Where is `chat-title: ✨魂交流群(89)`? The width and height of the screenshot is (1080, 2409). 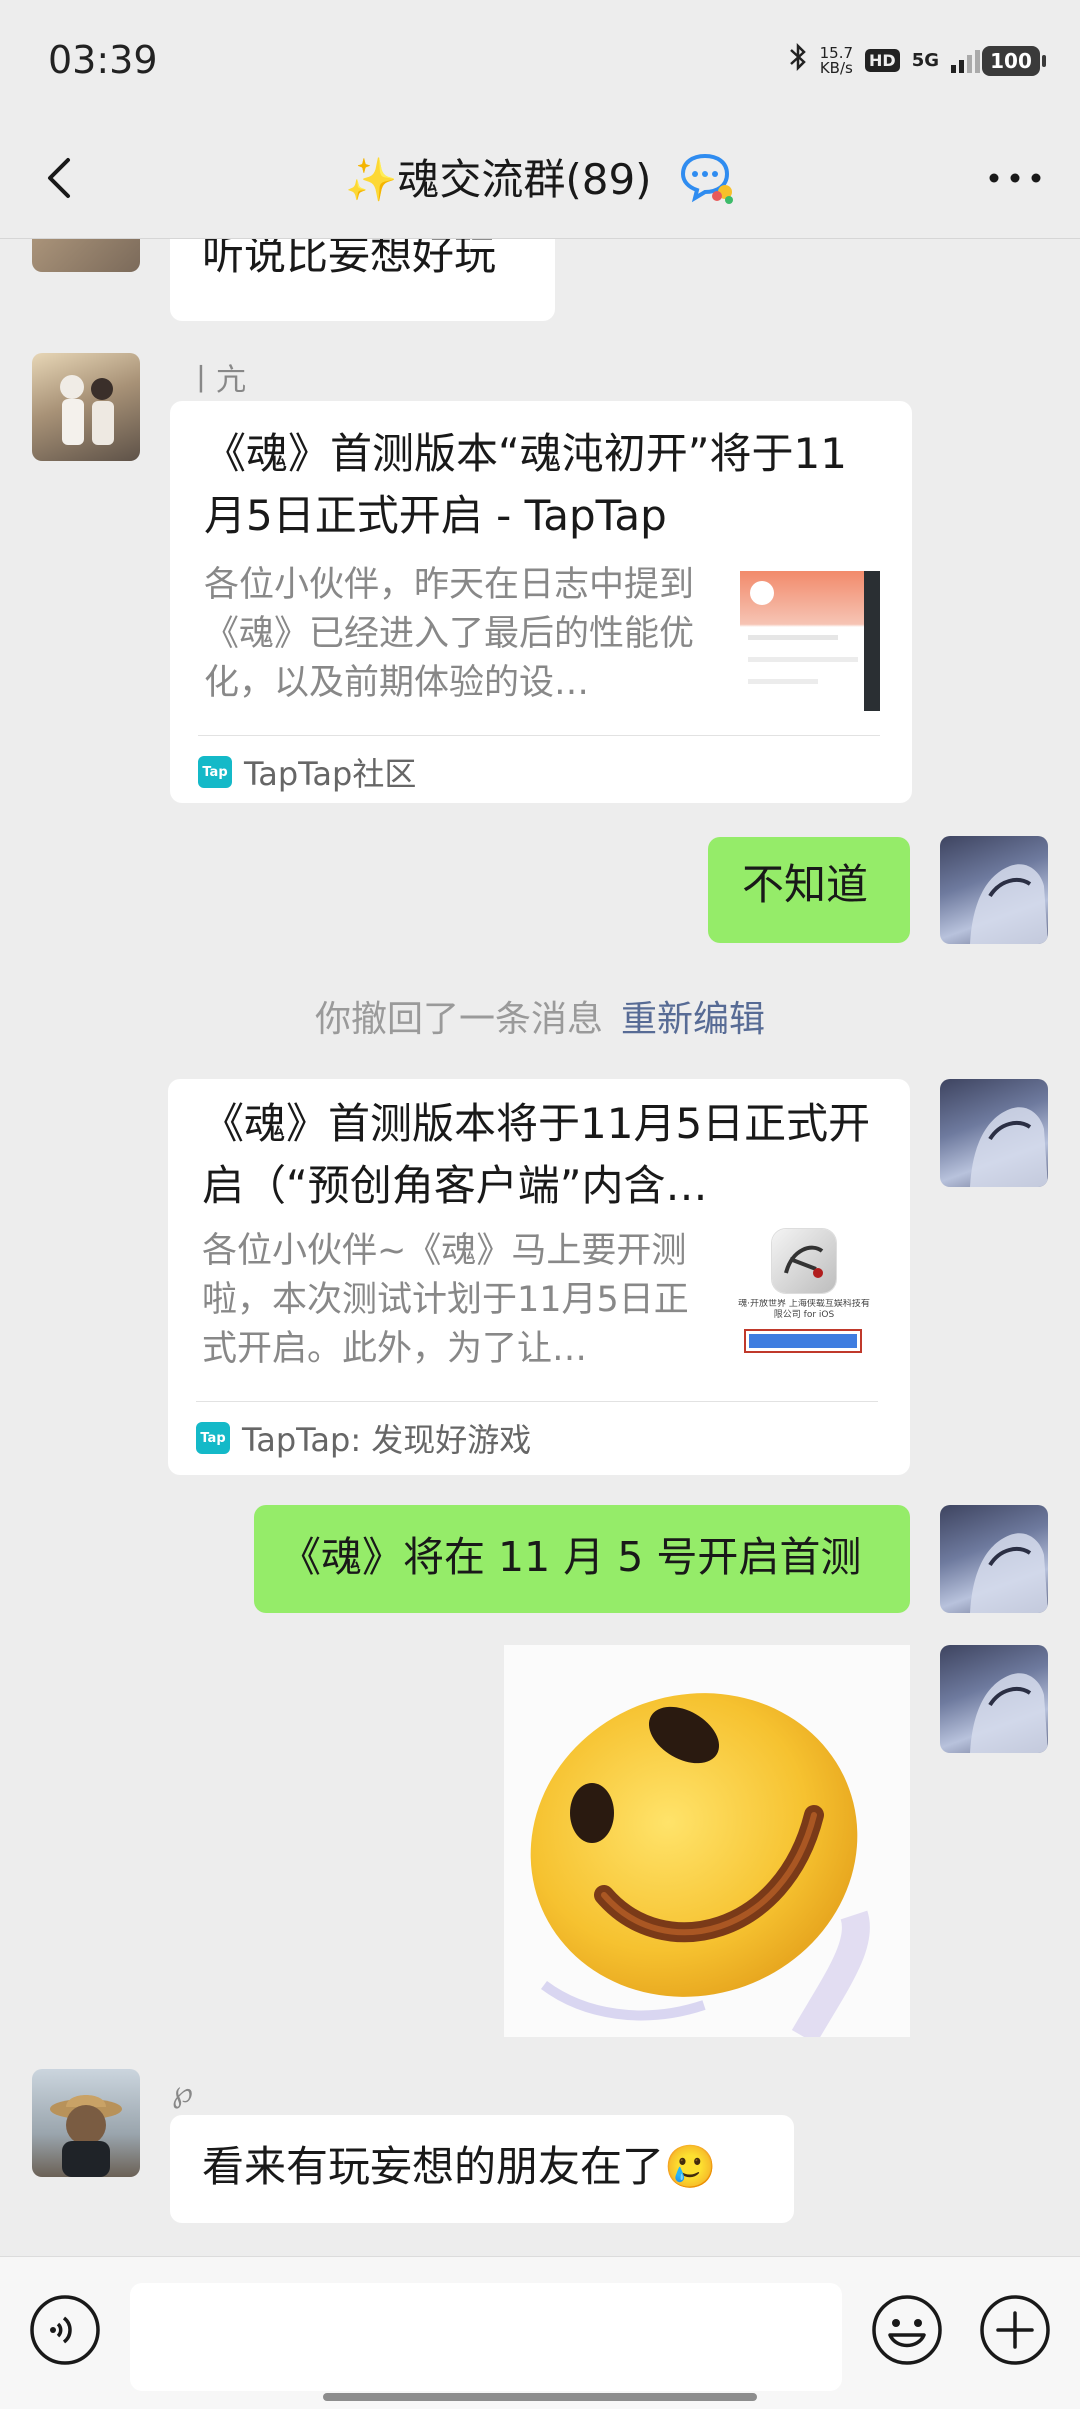 chat-title: ✨魂交流群(89) is located at coordinates (540, 180).